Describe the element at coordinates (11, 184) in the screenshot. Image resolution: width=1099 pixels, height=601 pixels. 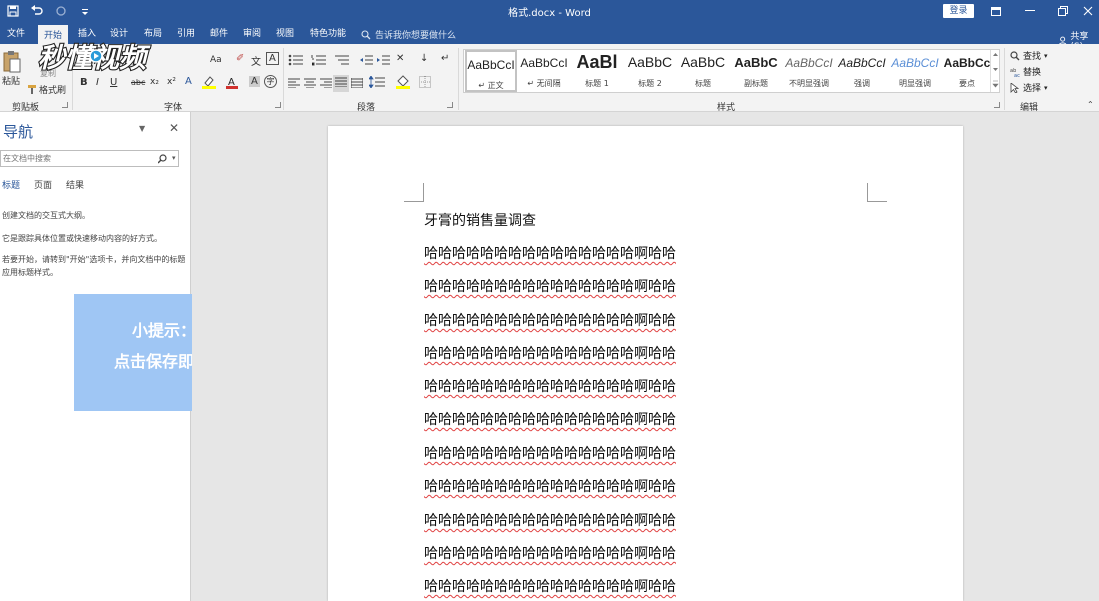
I see `nav-tab-headings: 标题` at that location.